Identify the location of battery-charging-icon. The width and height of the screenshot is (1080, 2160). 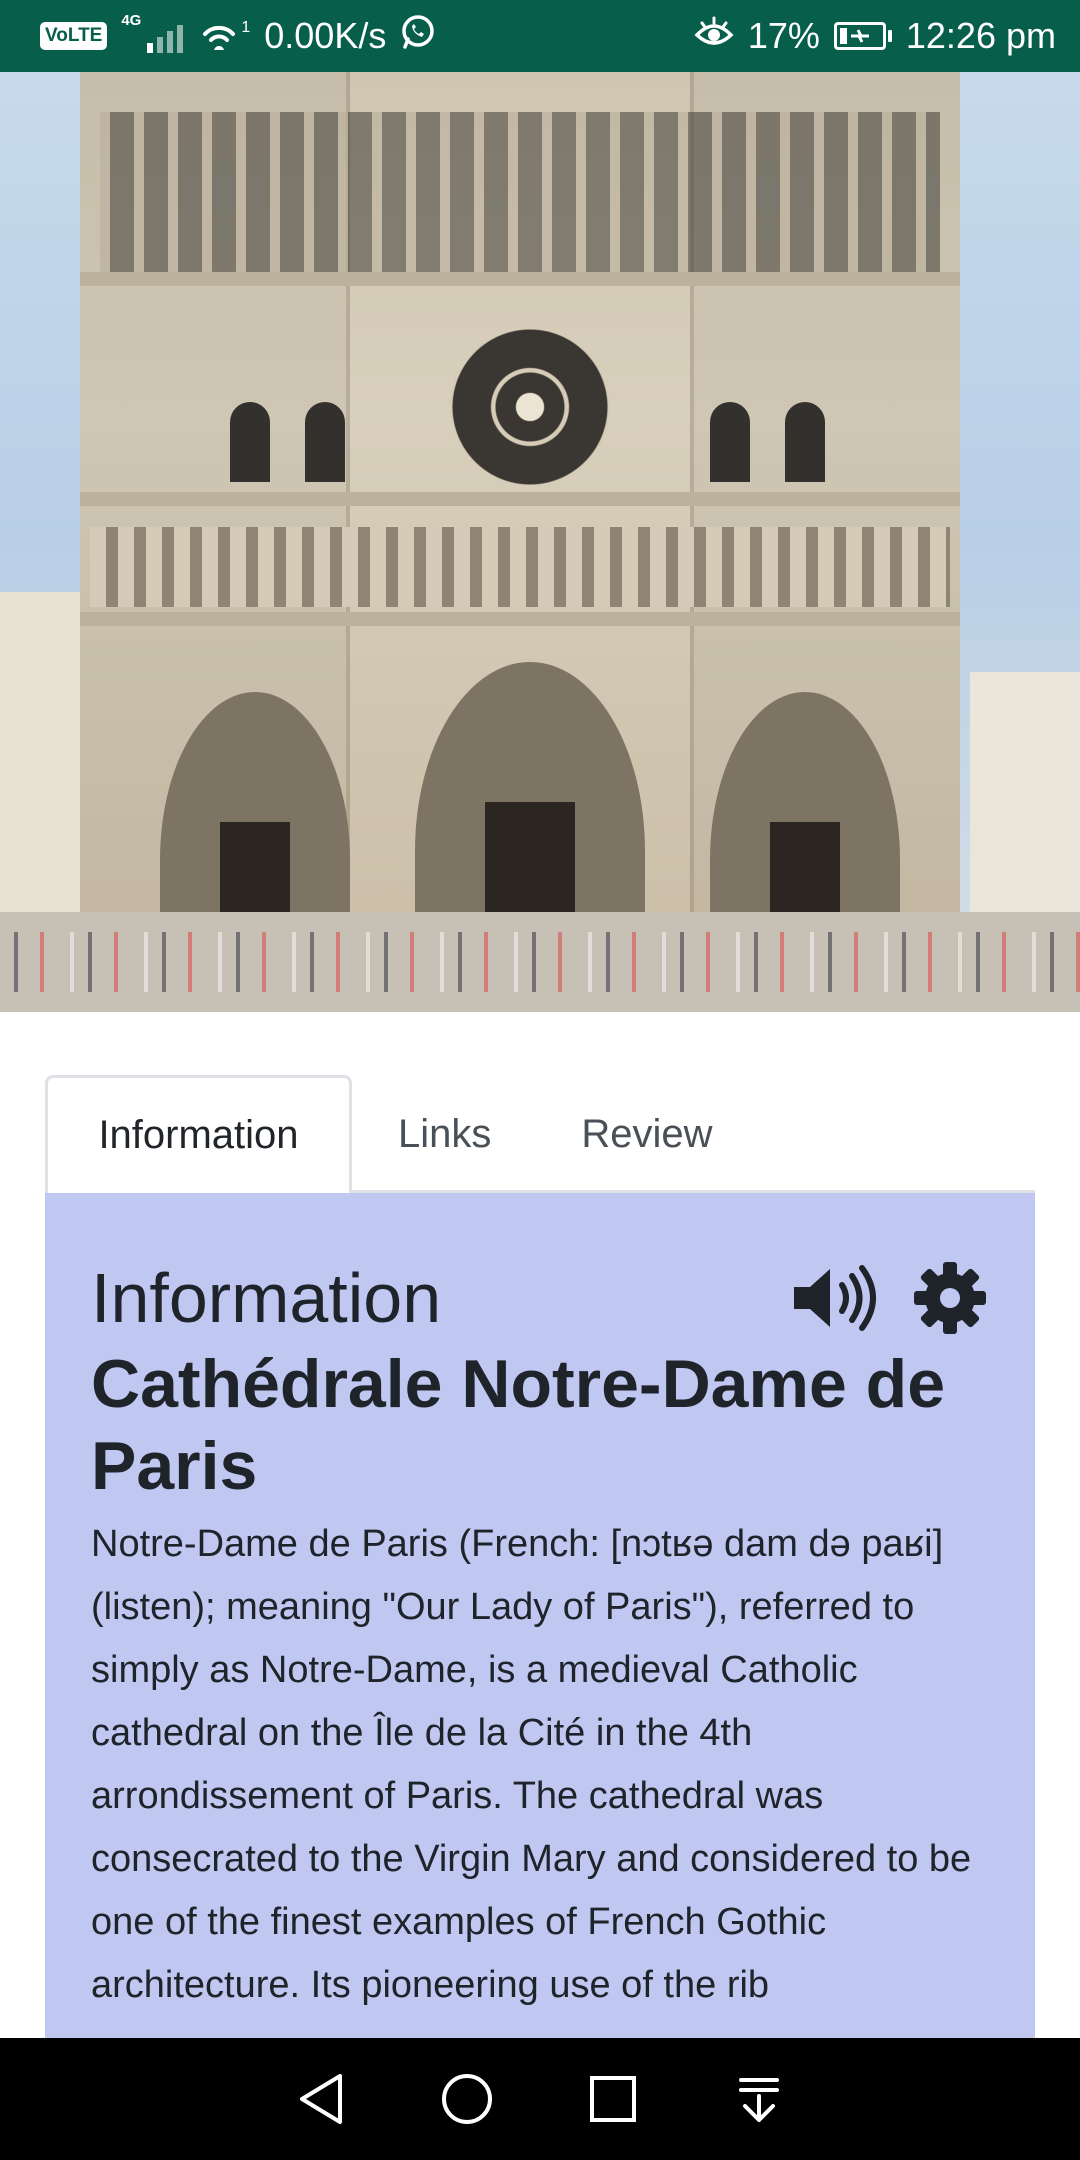
(862, 36).